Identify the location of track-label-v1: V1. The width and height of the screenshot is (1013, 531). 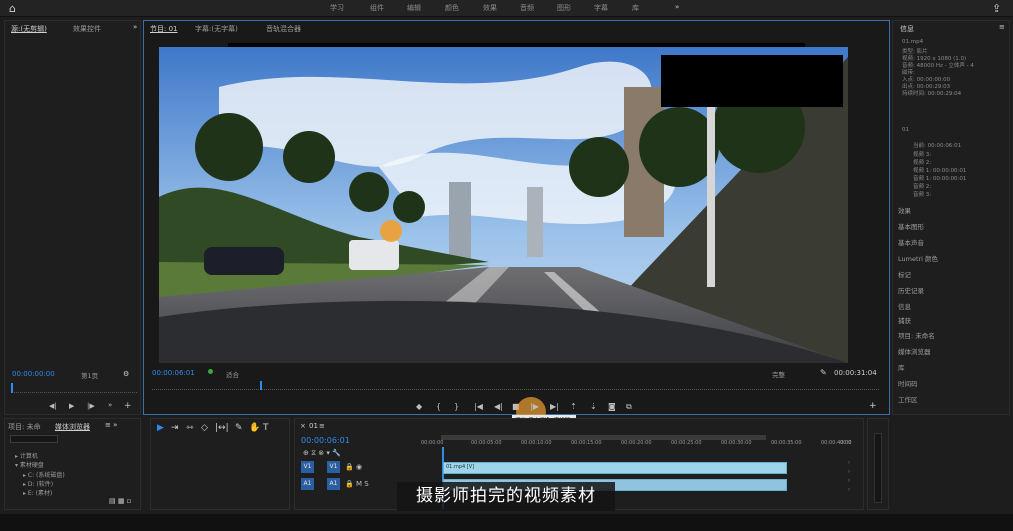
(333, 467).